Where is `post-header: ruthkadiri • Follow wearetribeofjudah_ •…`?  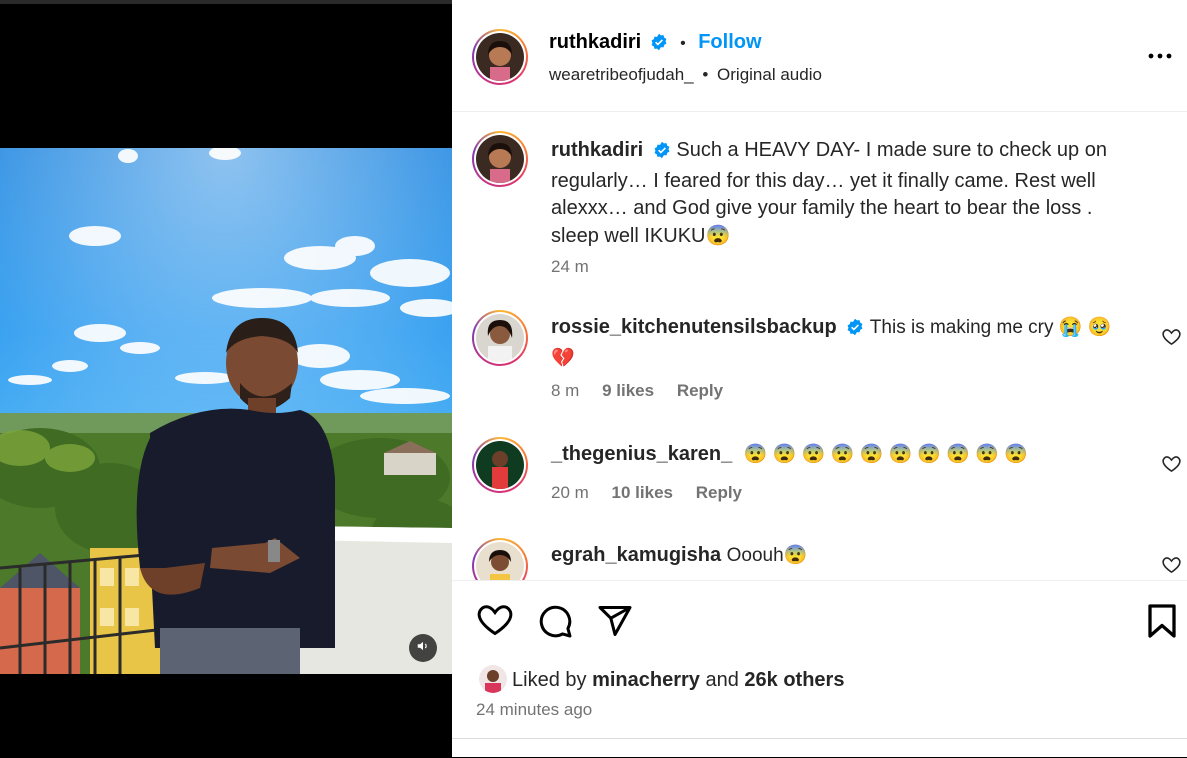
post-header: ruthkadiri • Follow wearetribeofjudah_ •… is located at coordinates (819, 56).